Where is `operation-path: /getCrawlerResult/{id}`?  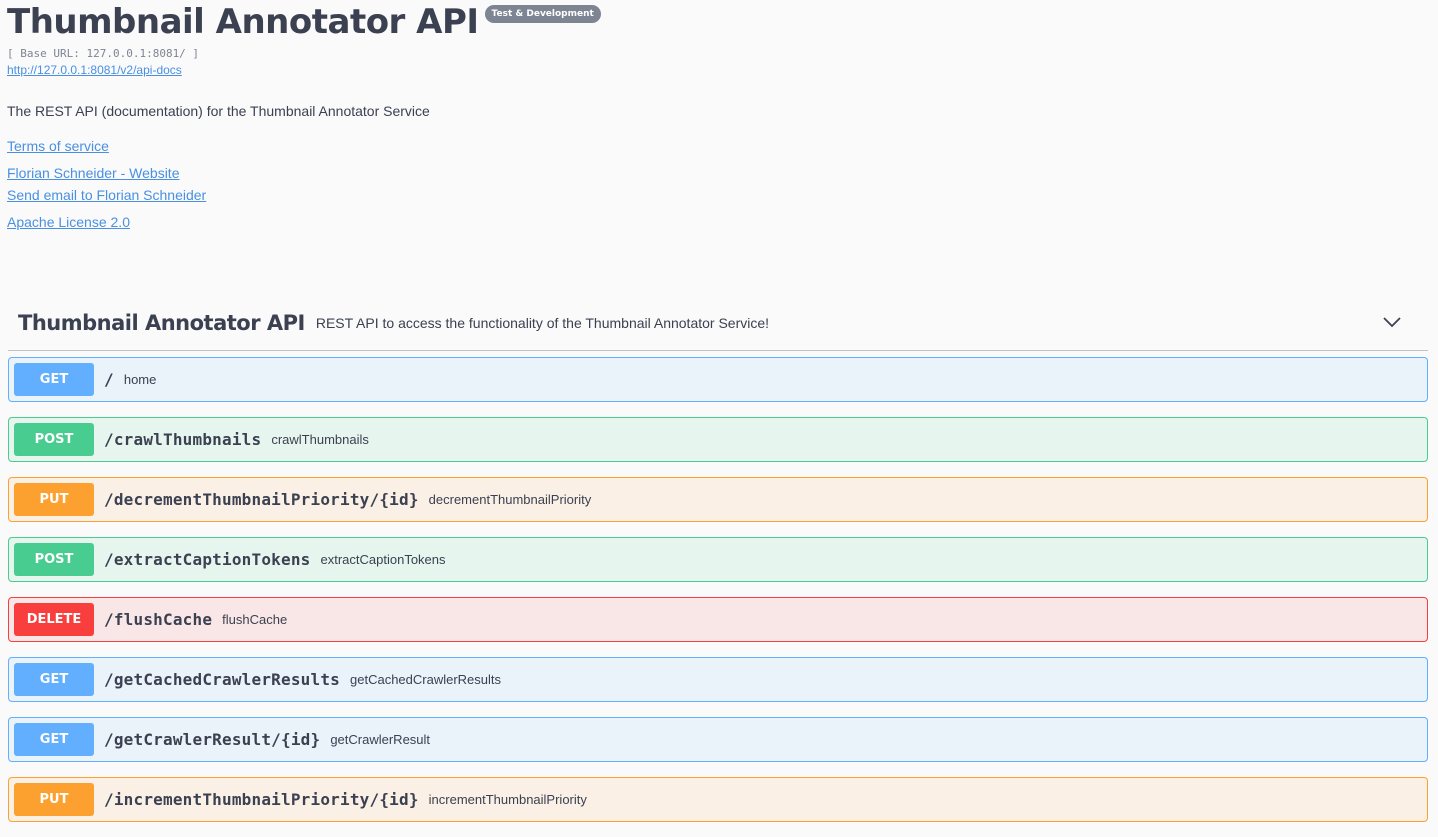 operation-path: /getCrawlerResult/{id} is located at coordinates (212, 739).